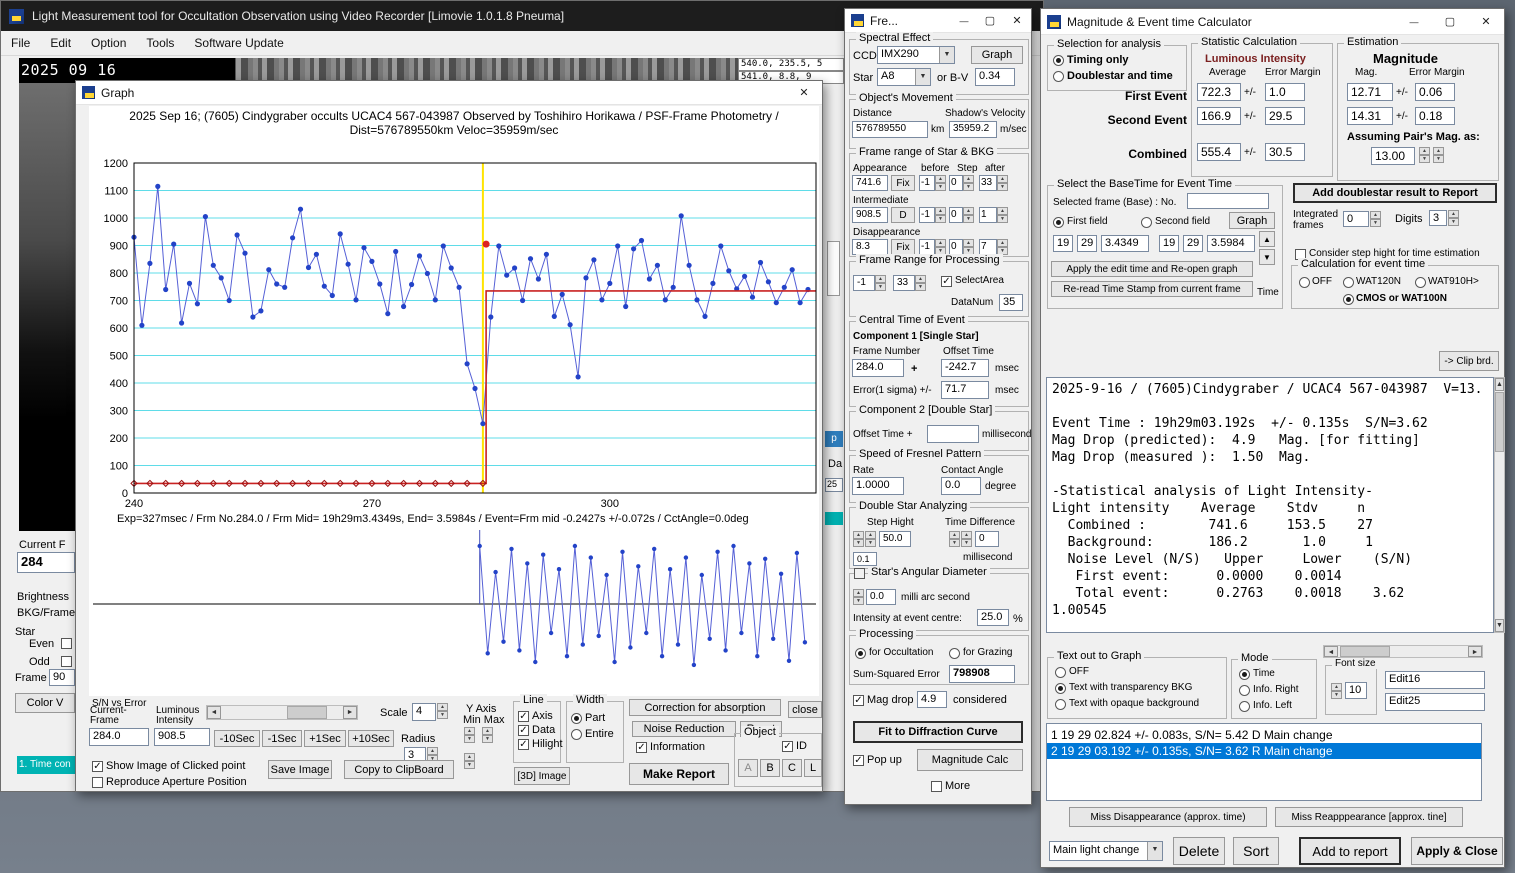  Describe the element at coordinates (1244, 674) in the screenshot. I see `mode-time-radio` at that location.